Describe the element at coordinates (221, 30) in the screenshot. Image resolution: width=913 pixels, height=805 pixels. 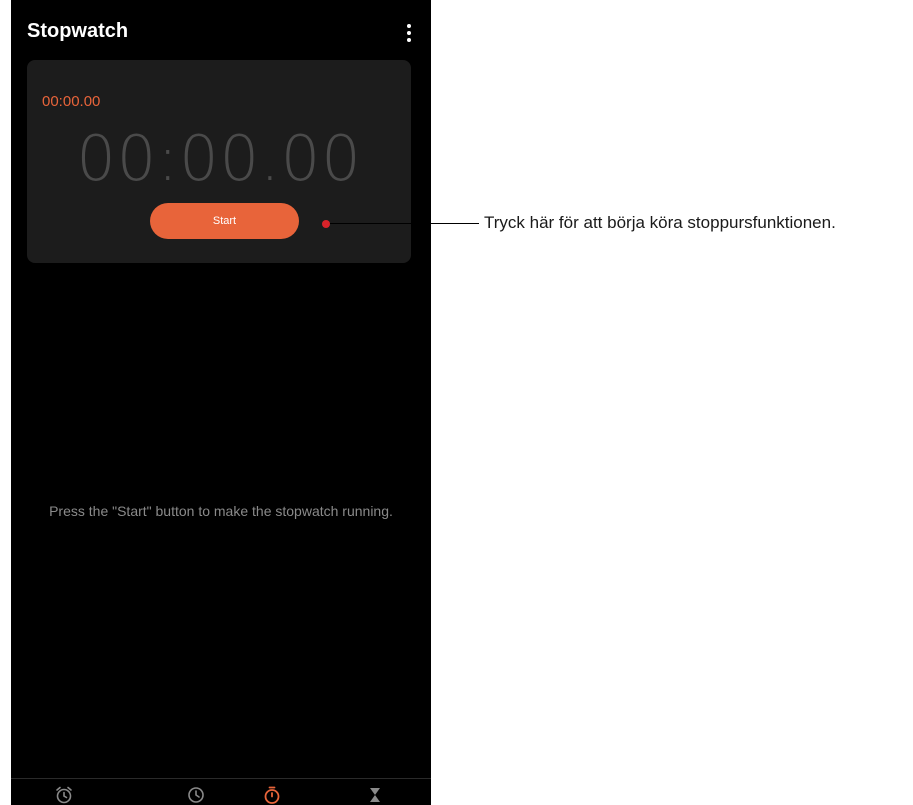
I see `app-bar: Stopwatch` at that location.